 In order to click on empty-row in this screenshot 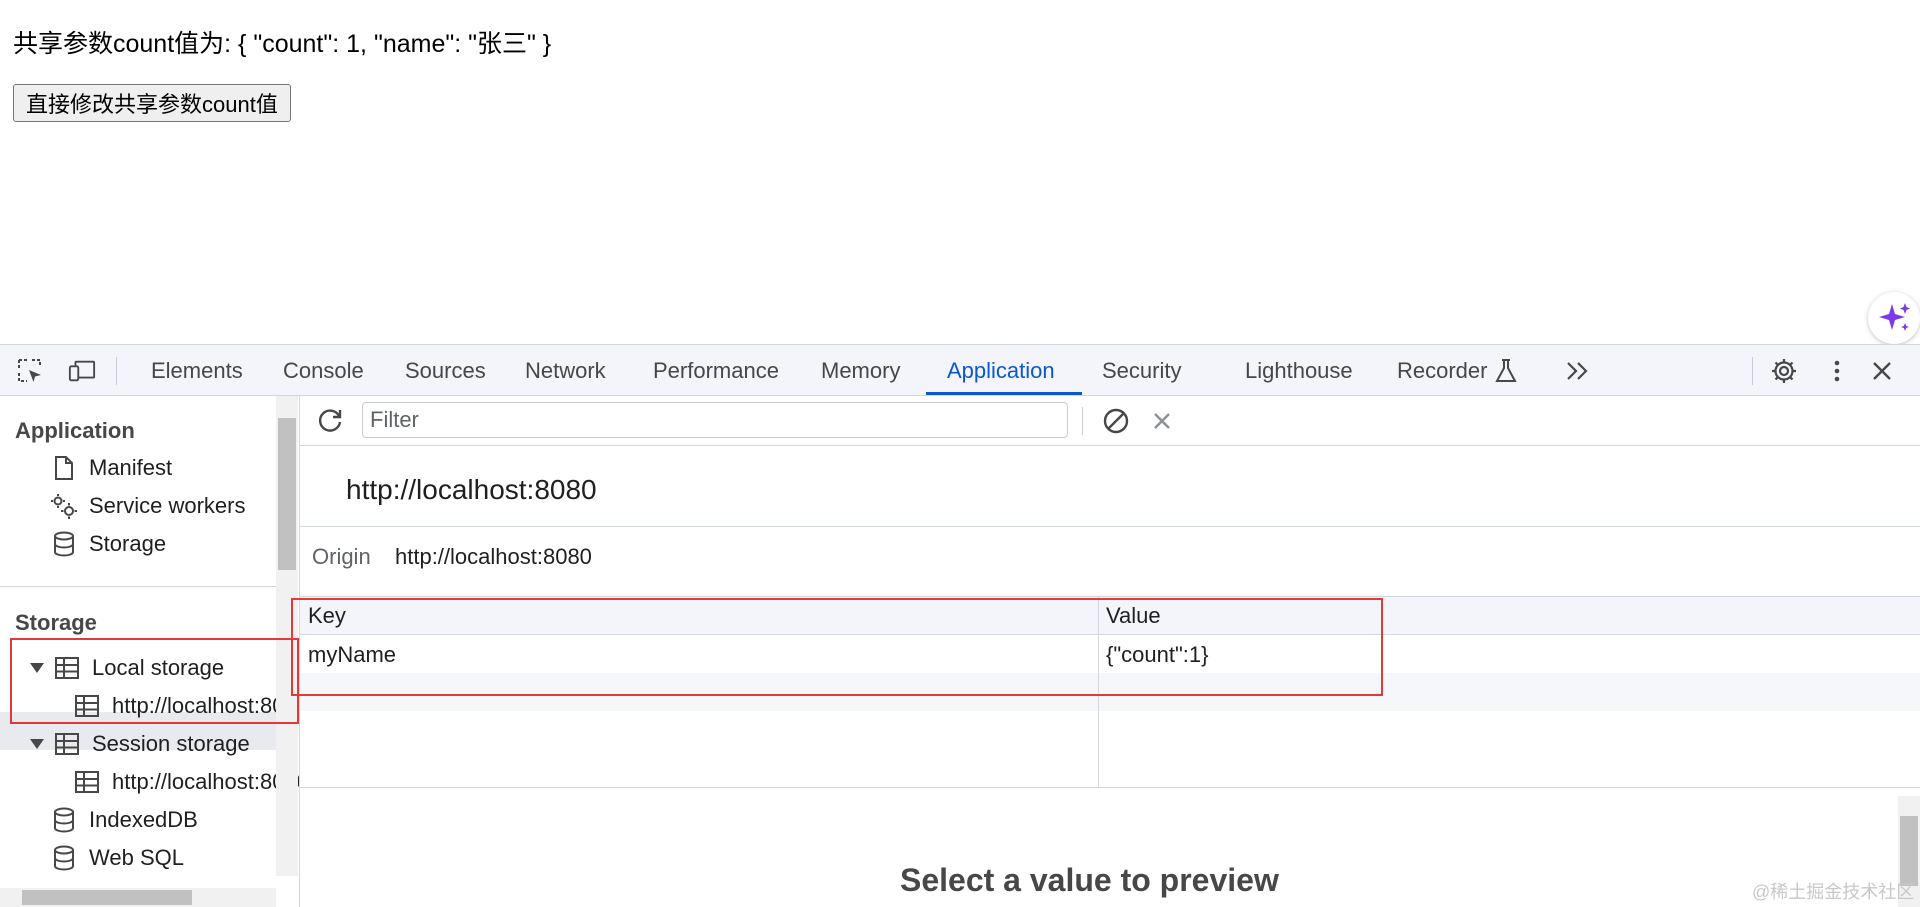, I will do `click(1110, 692)`.